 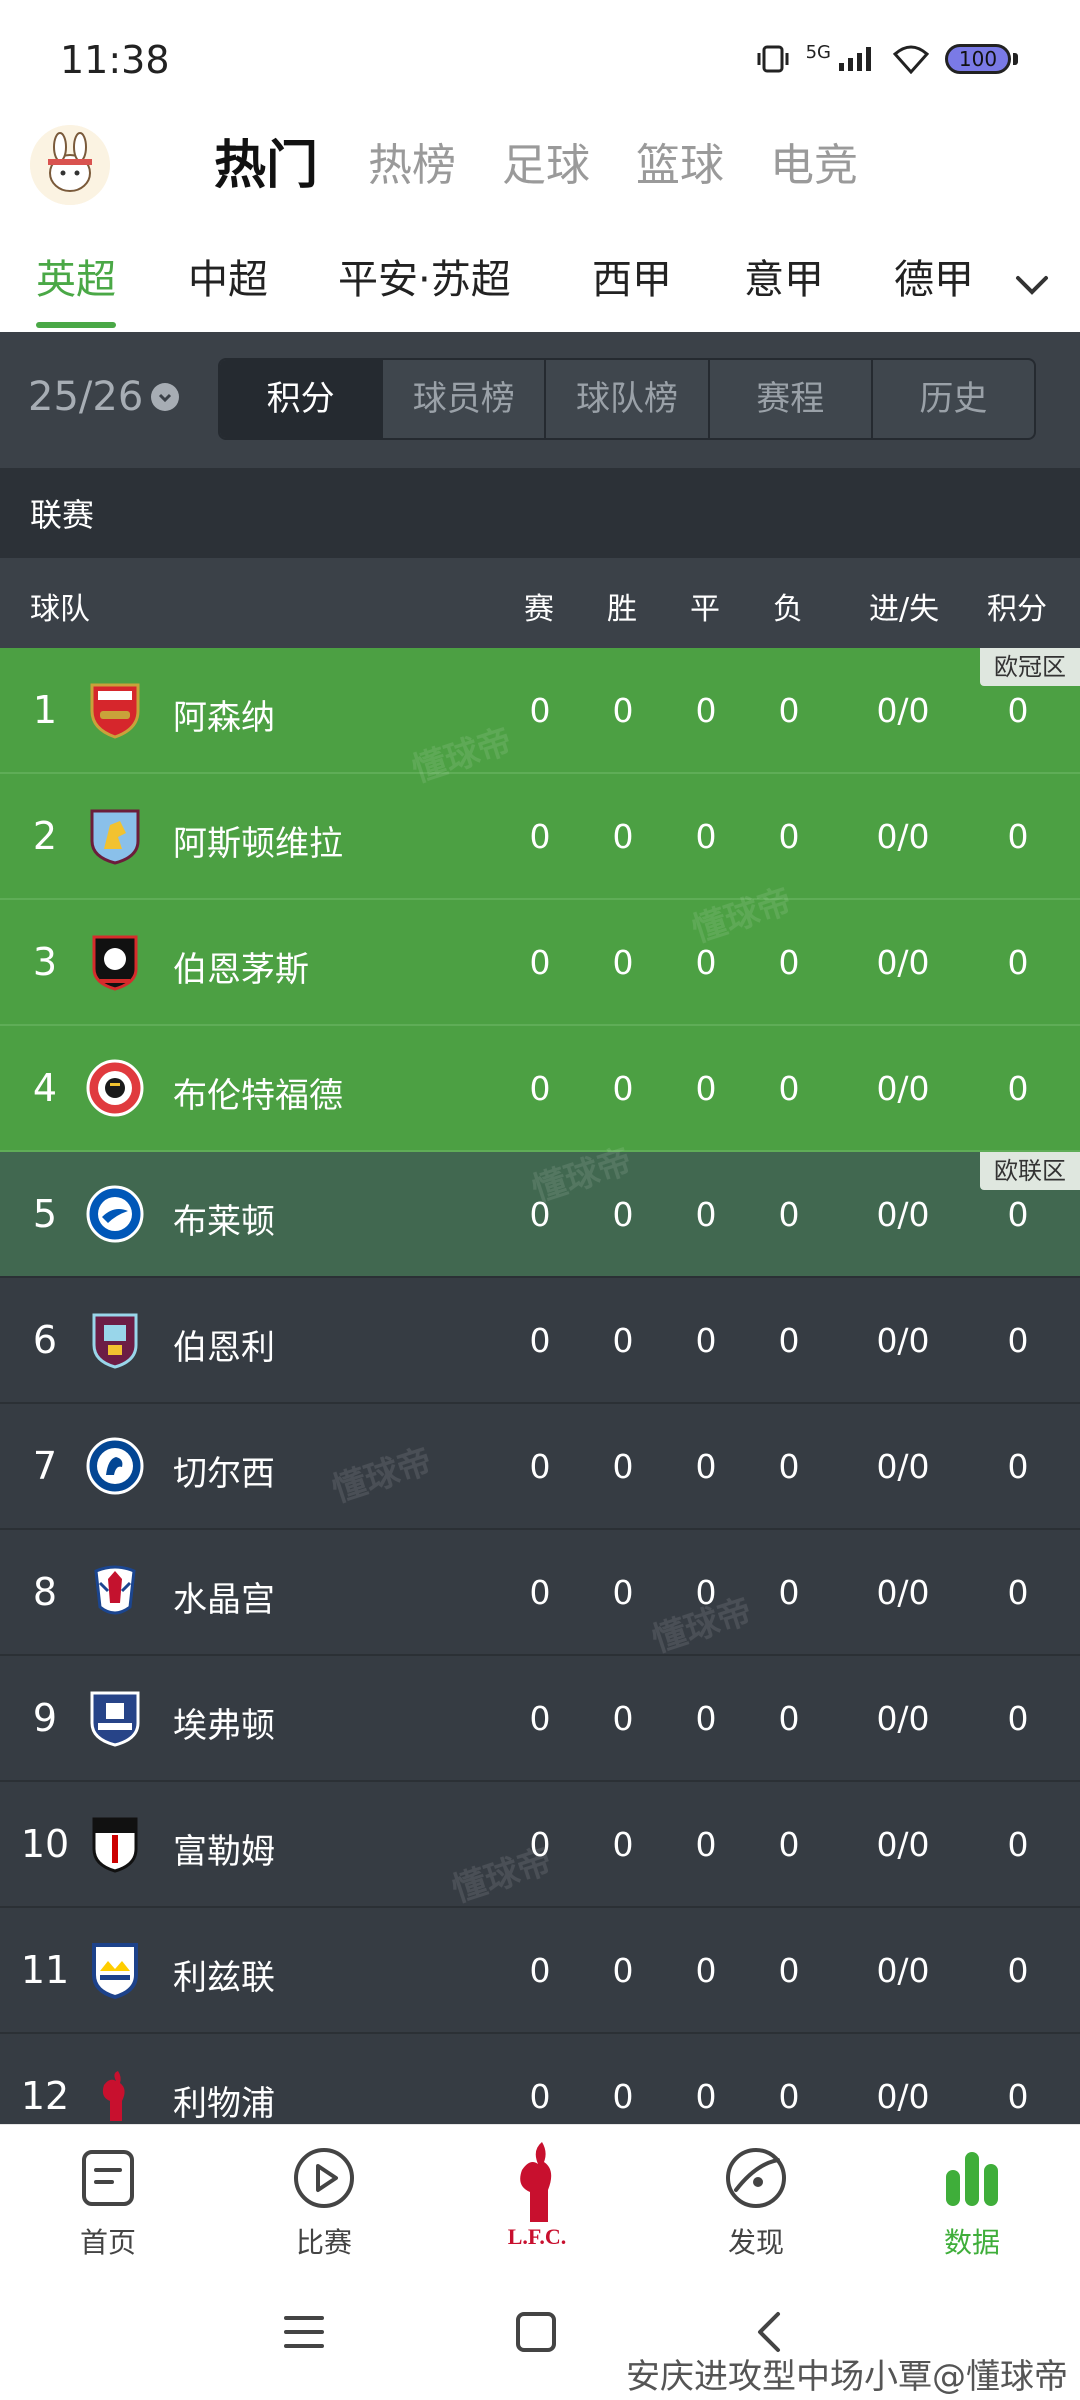 I want to click on nav-data: 数据, so click(x=972, y=2201).